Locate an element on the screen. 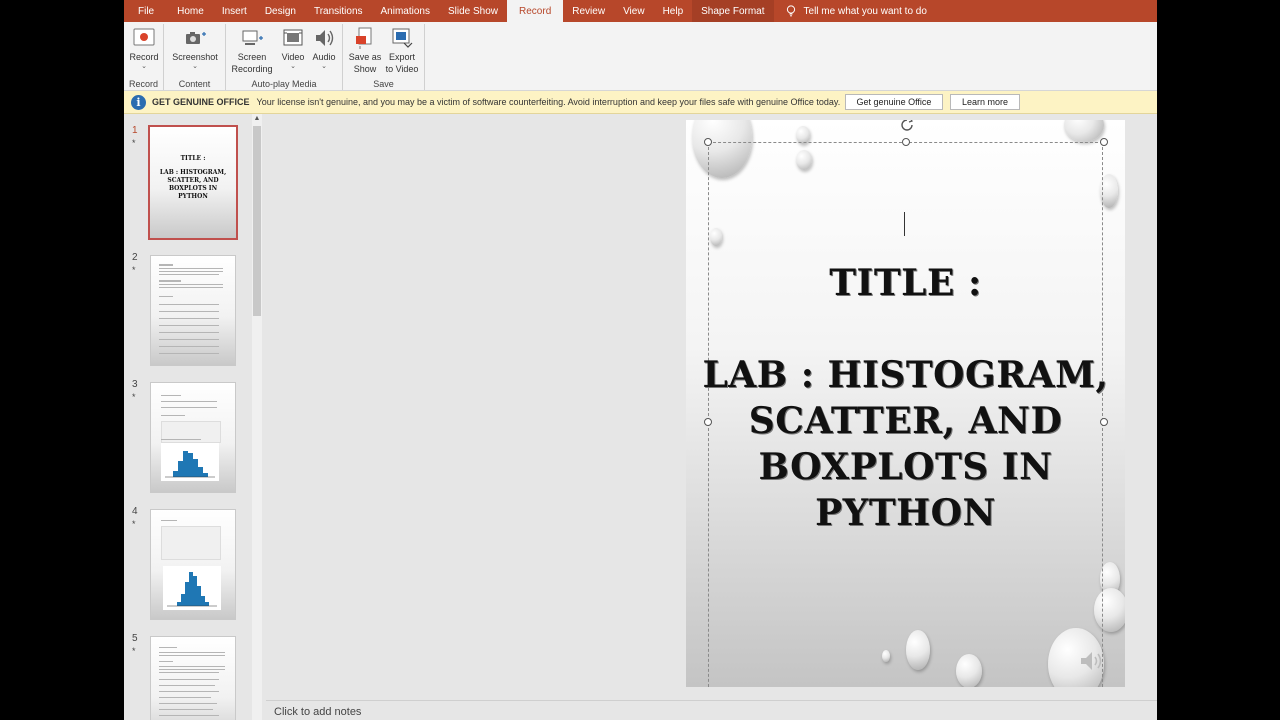 The height and width of the screenshot is (720, 1280). notes-placeholder: Click to add notes is located at coordinates (318, 712).